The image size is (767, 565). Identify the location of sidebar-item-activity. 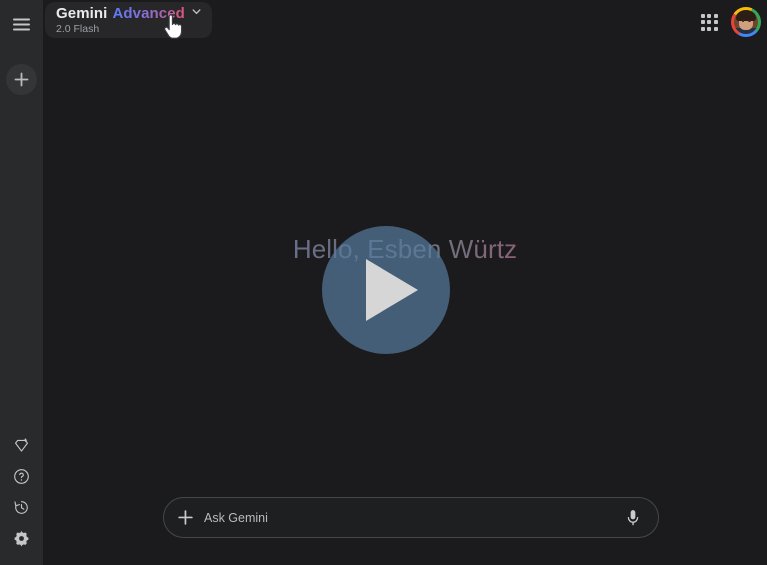
(21, 507).